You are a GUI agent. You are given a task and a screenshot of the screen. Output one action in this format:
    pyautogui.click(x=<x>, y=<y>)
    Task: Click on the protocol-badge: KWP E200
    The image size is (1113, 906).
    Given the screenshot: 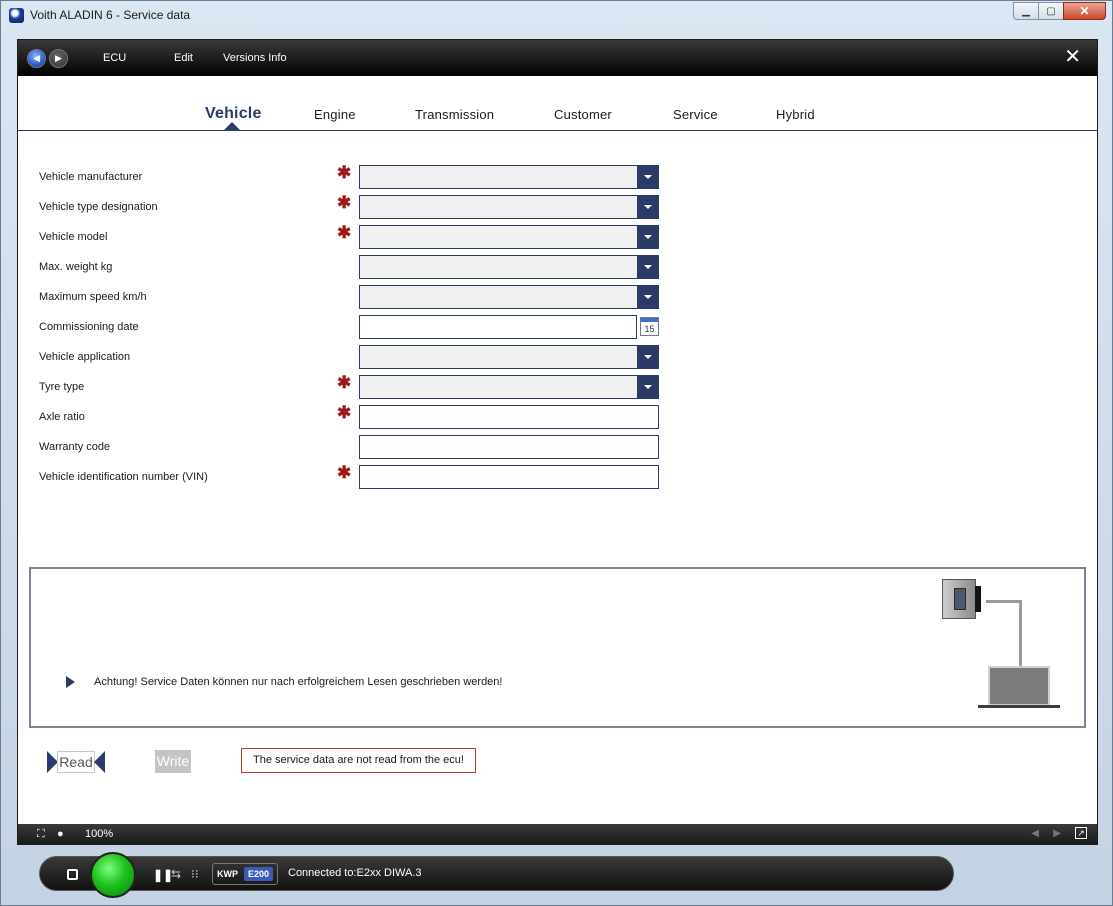 What is the action you would take?
    pyautogui.click(x=245, y=874)
    